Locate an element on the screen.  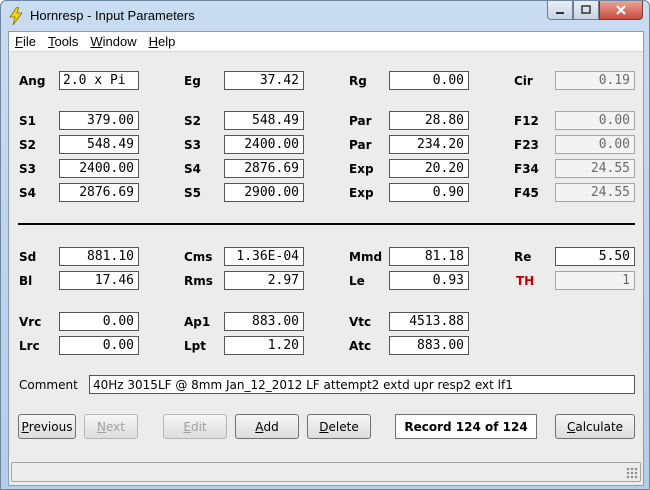
calculate-rest: alculate is located at coordinates (599, 426).